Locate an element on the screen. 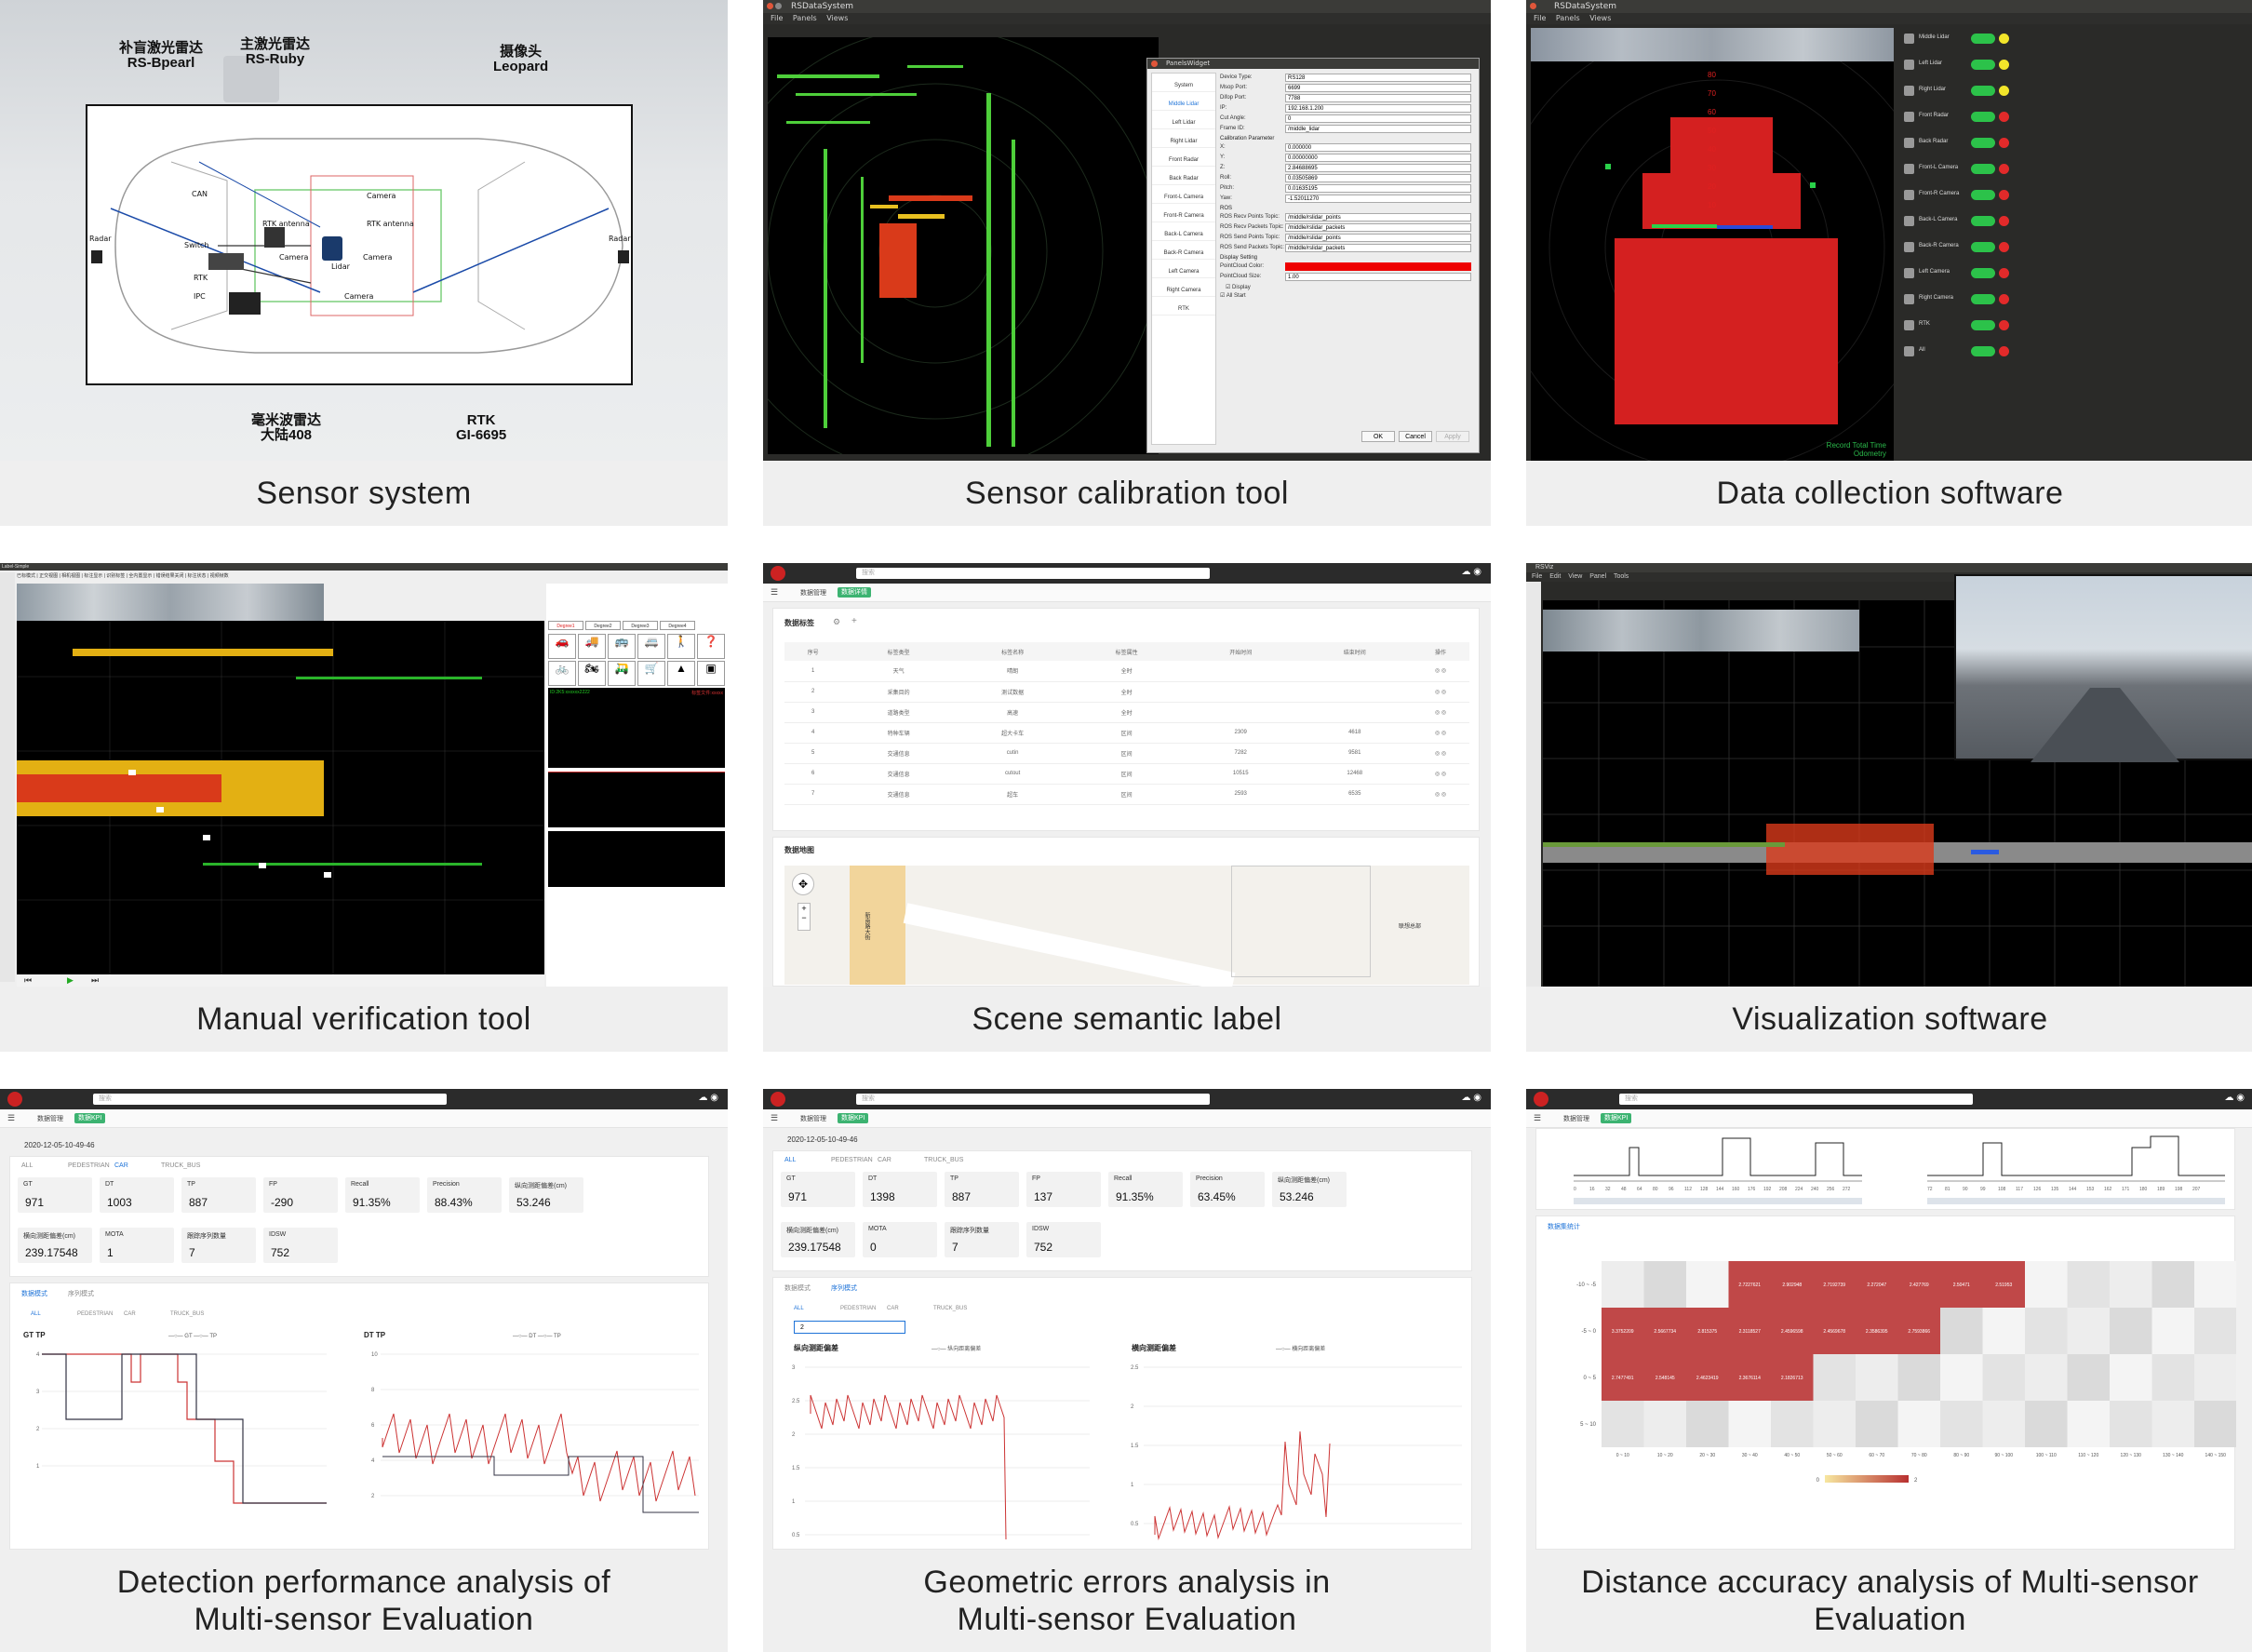  mode-tab: 数据模式 is located at coordinates (34, 1294).